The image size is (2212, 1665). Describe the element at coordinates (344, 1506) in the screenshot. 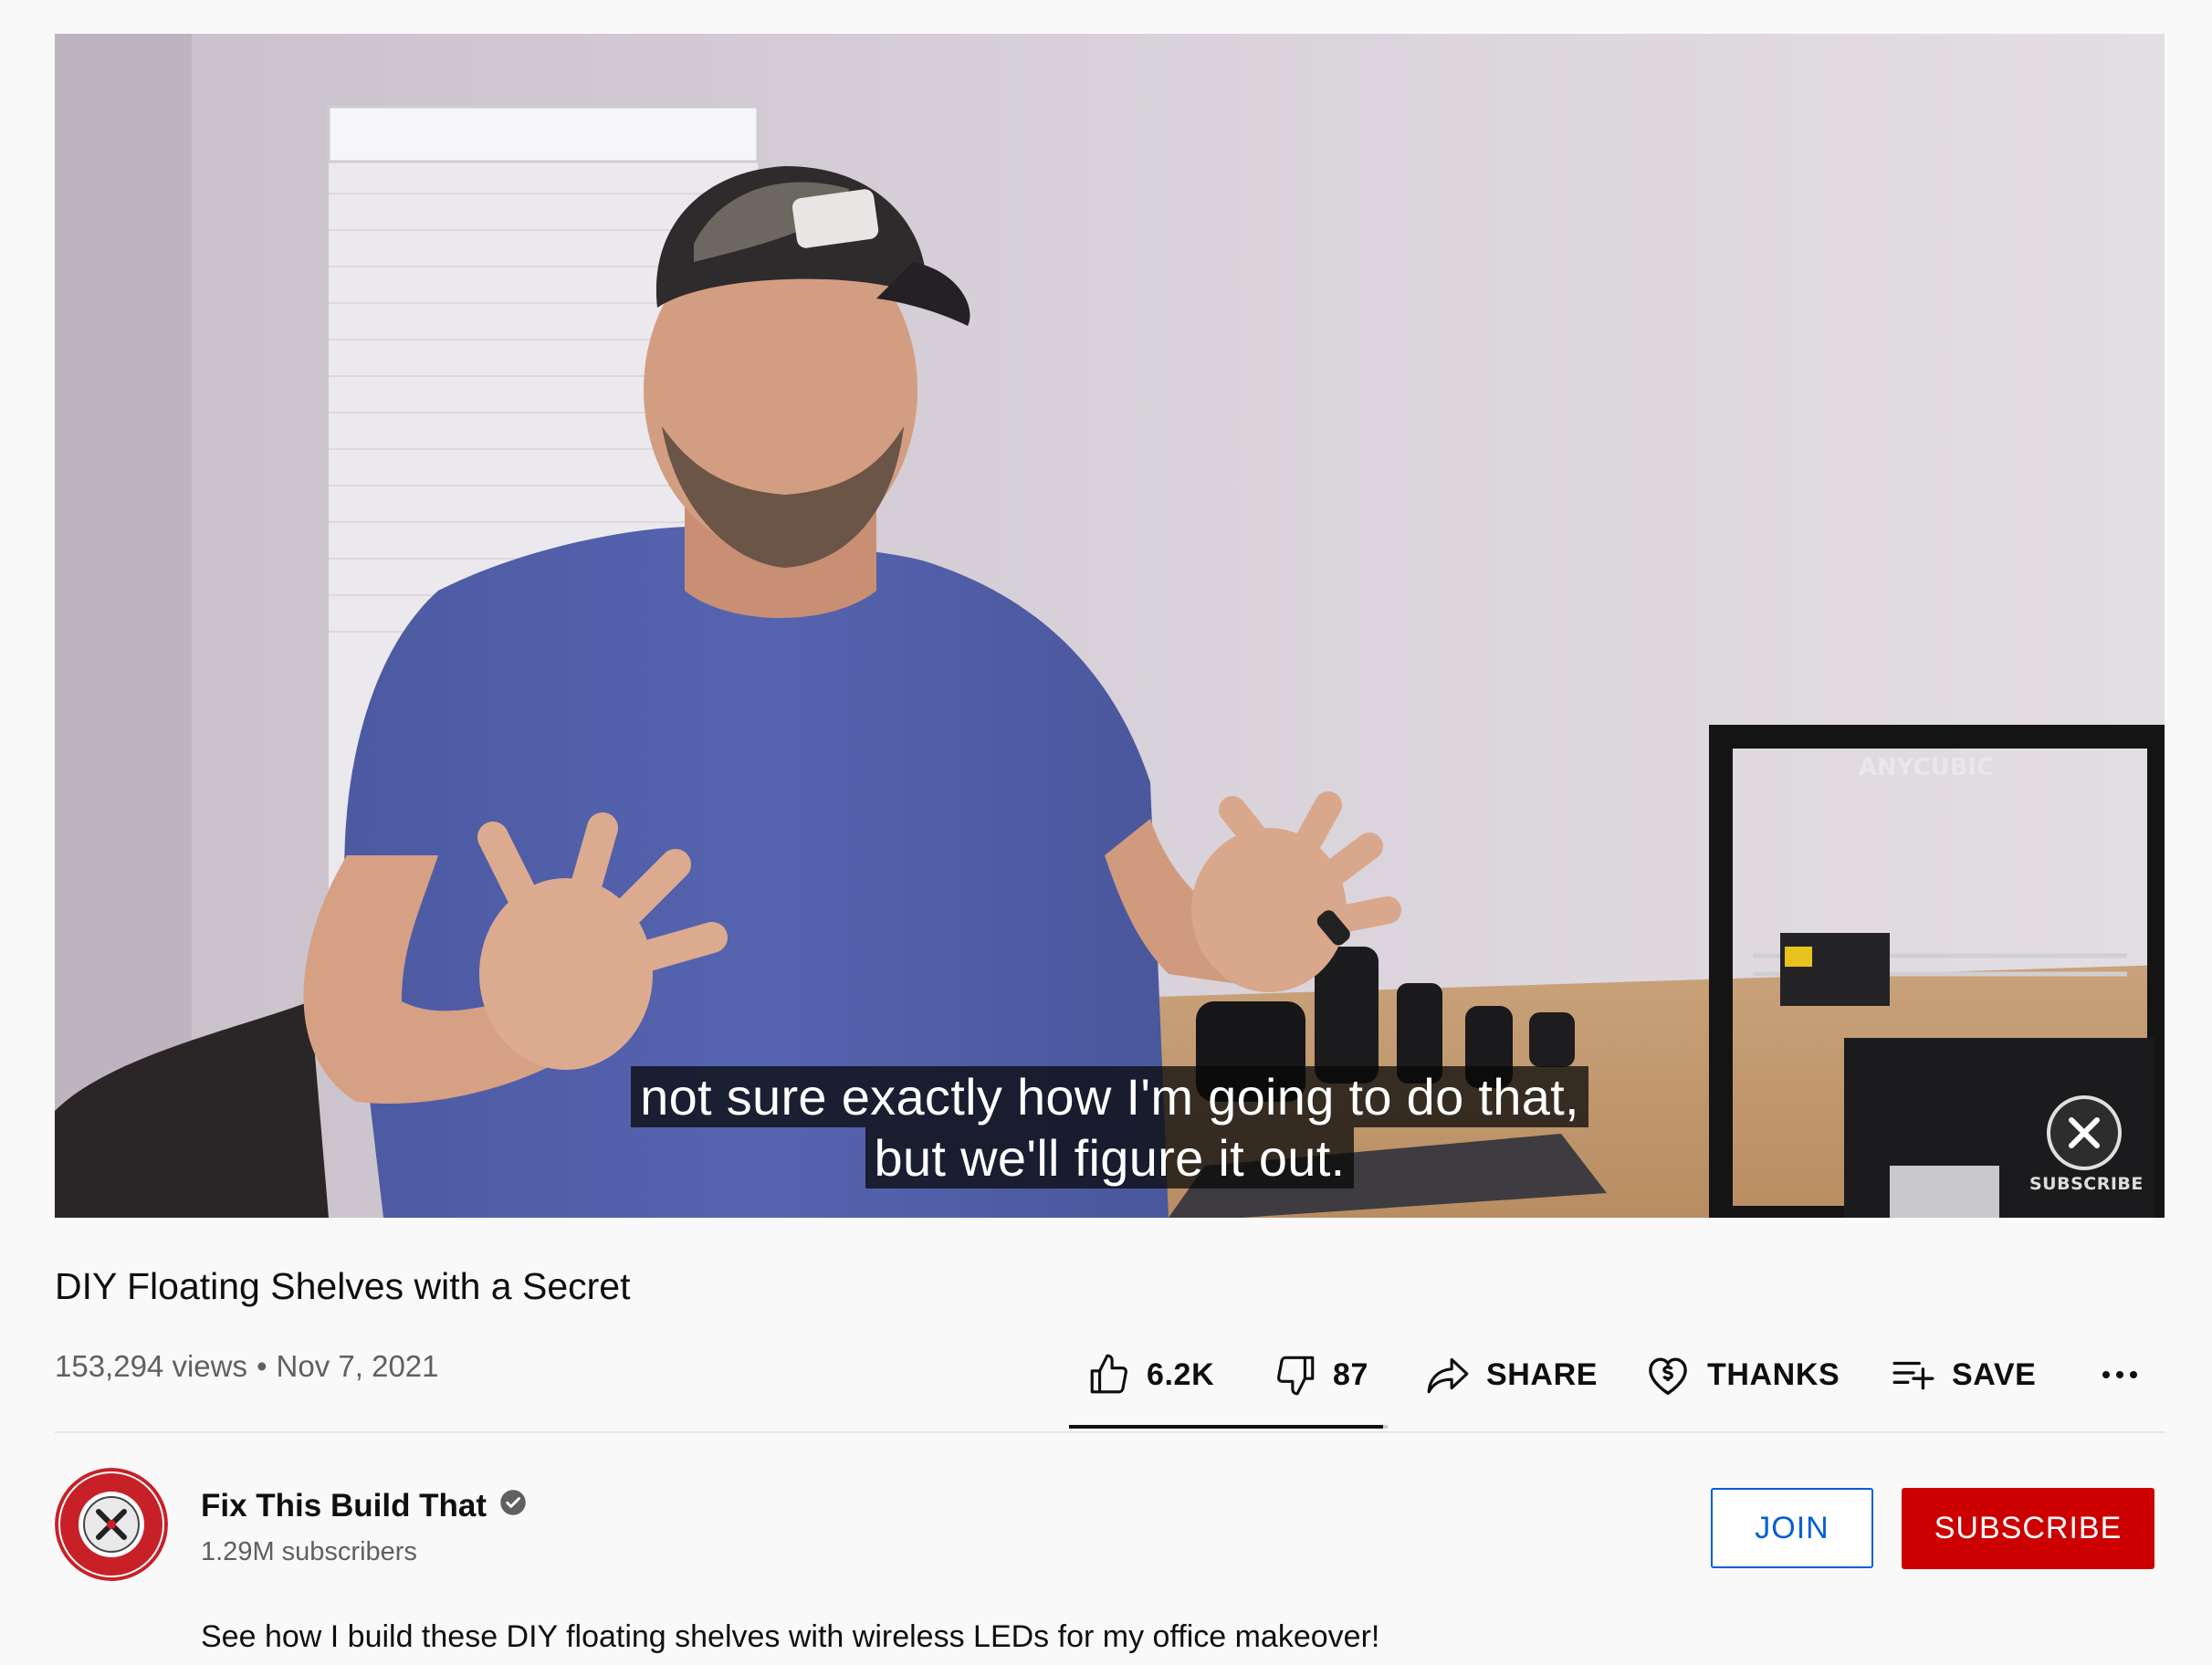

I see `channel-name-text: Fix This Build That` at that location.